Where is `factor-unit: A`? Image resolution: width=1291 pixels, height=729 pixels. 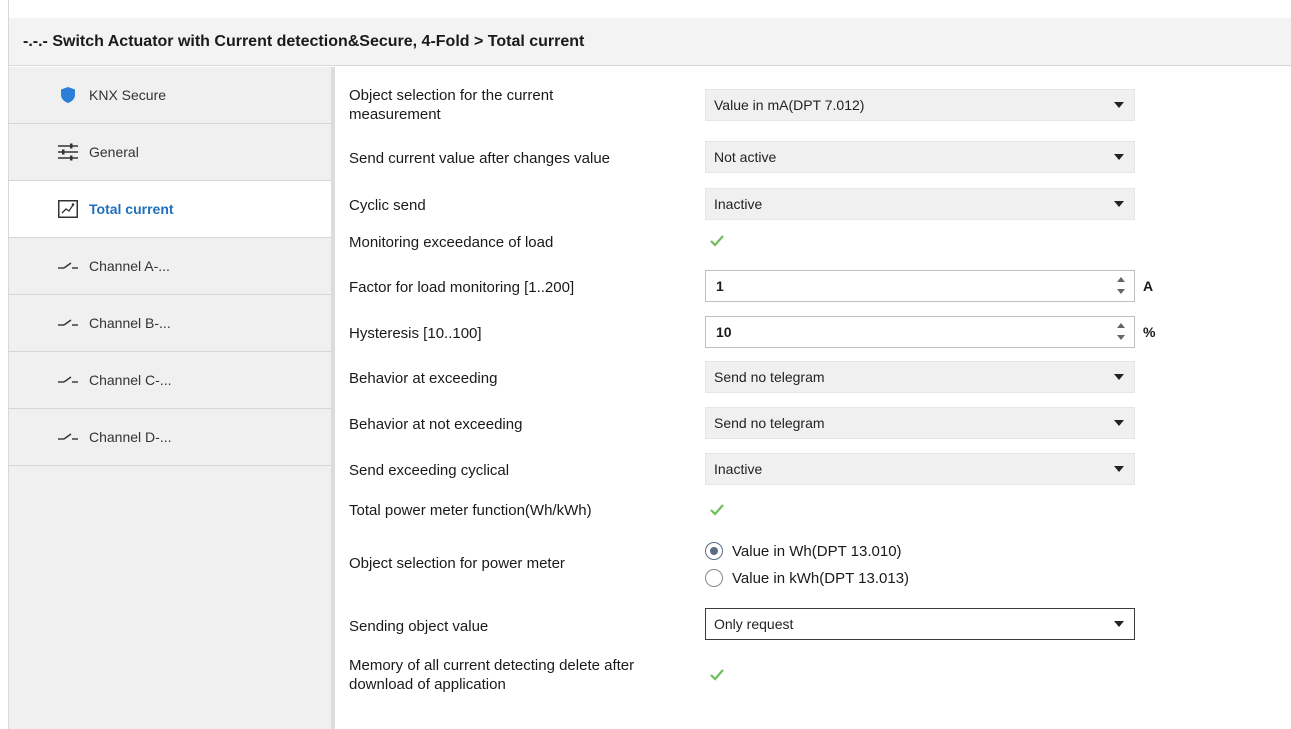 factor-unit: A is located at coordinates (1148, 286).